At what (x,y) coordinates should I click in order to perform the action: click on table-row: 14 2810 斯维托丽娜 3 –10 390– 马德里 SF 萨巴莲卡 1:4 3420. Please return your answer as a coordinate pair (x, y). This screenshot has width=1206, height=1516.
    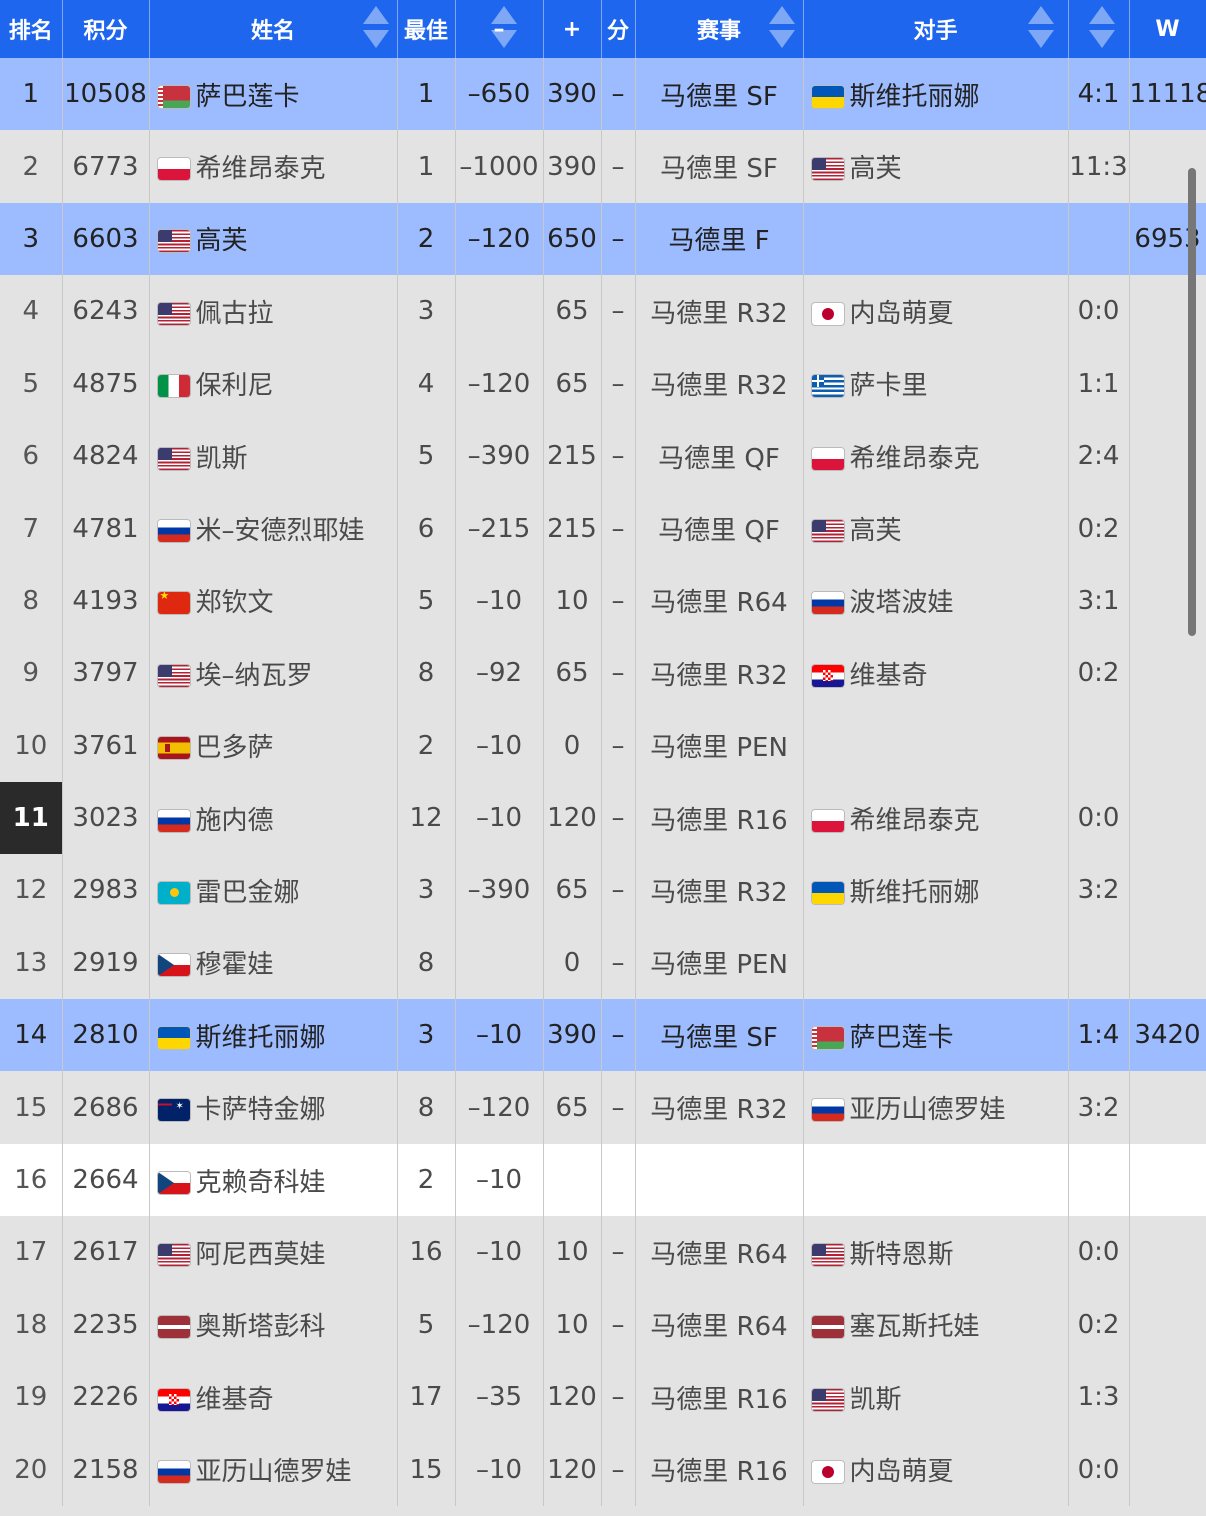
    Looking at the image, I should click on (603, 1035).